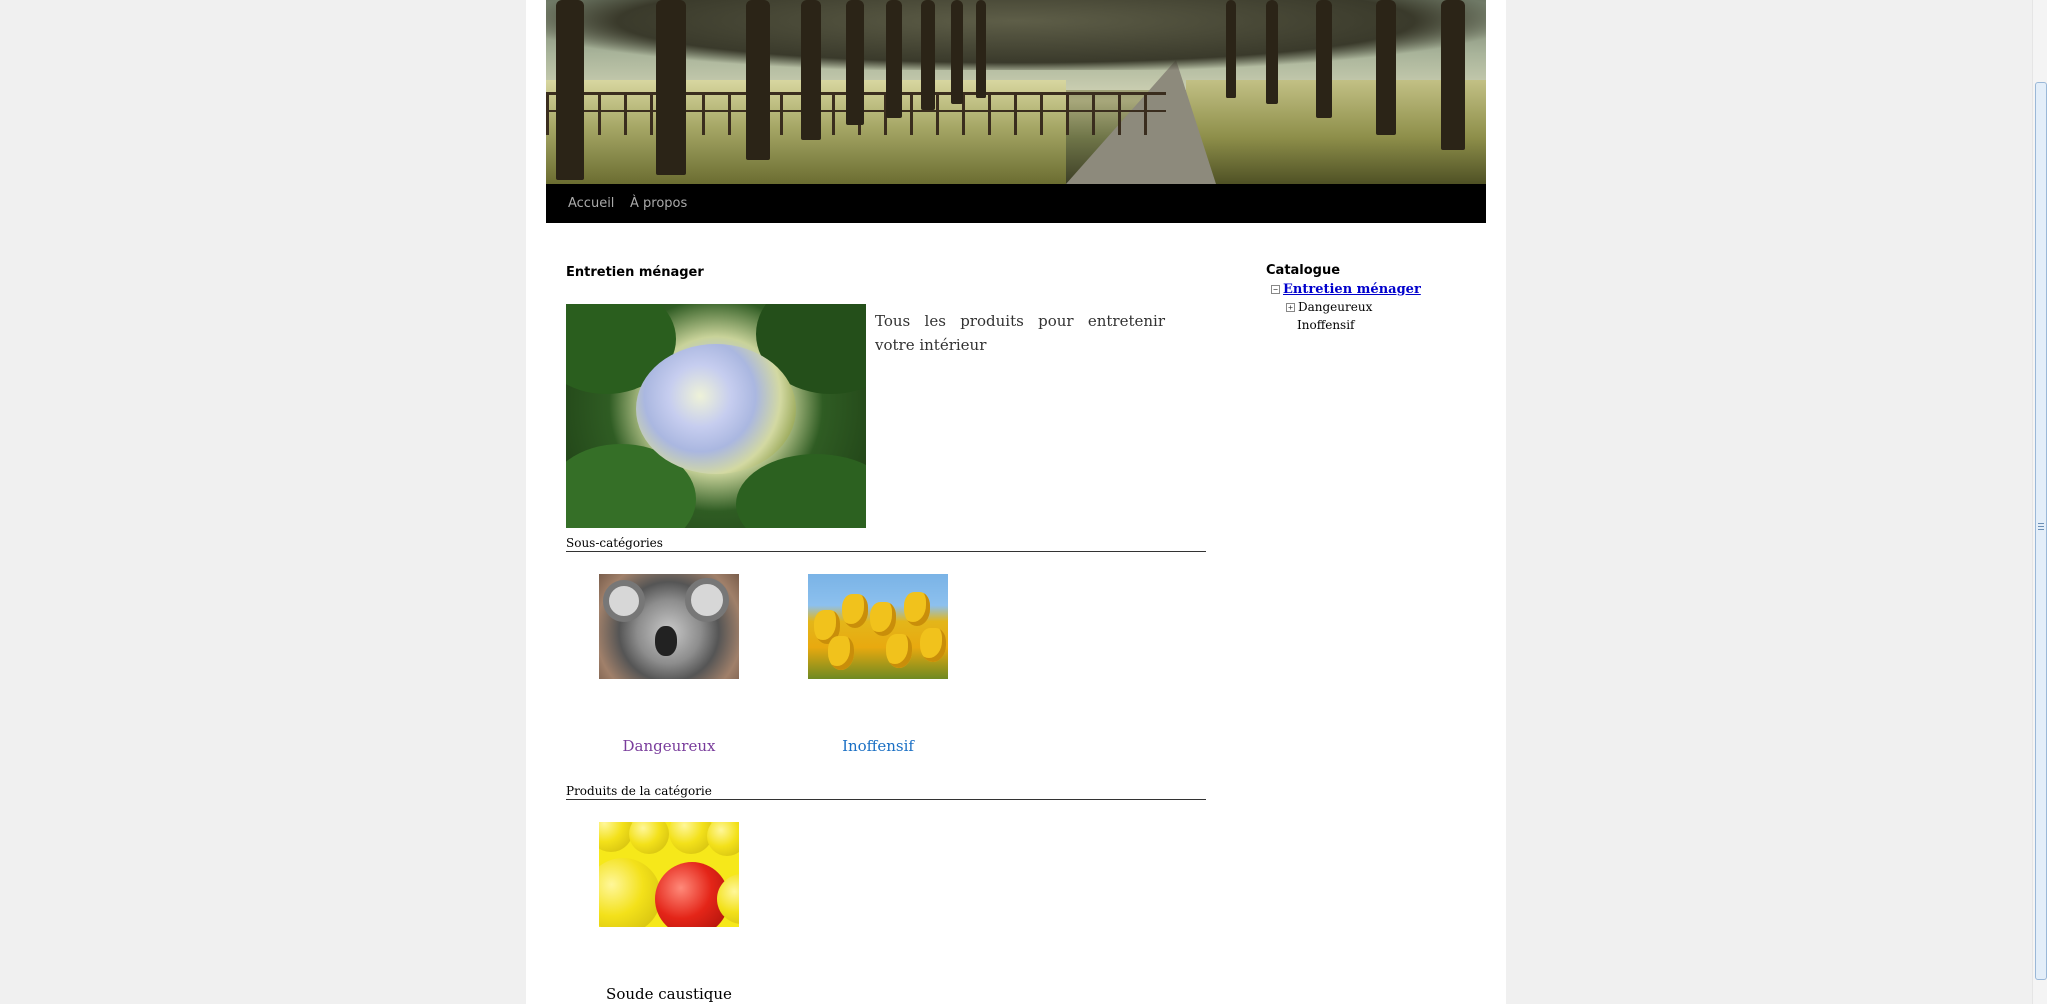 The width and height of the screenshot is (2047, 1004). I want to click on scrollbar-thumb, so click(2041, 531).